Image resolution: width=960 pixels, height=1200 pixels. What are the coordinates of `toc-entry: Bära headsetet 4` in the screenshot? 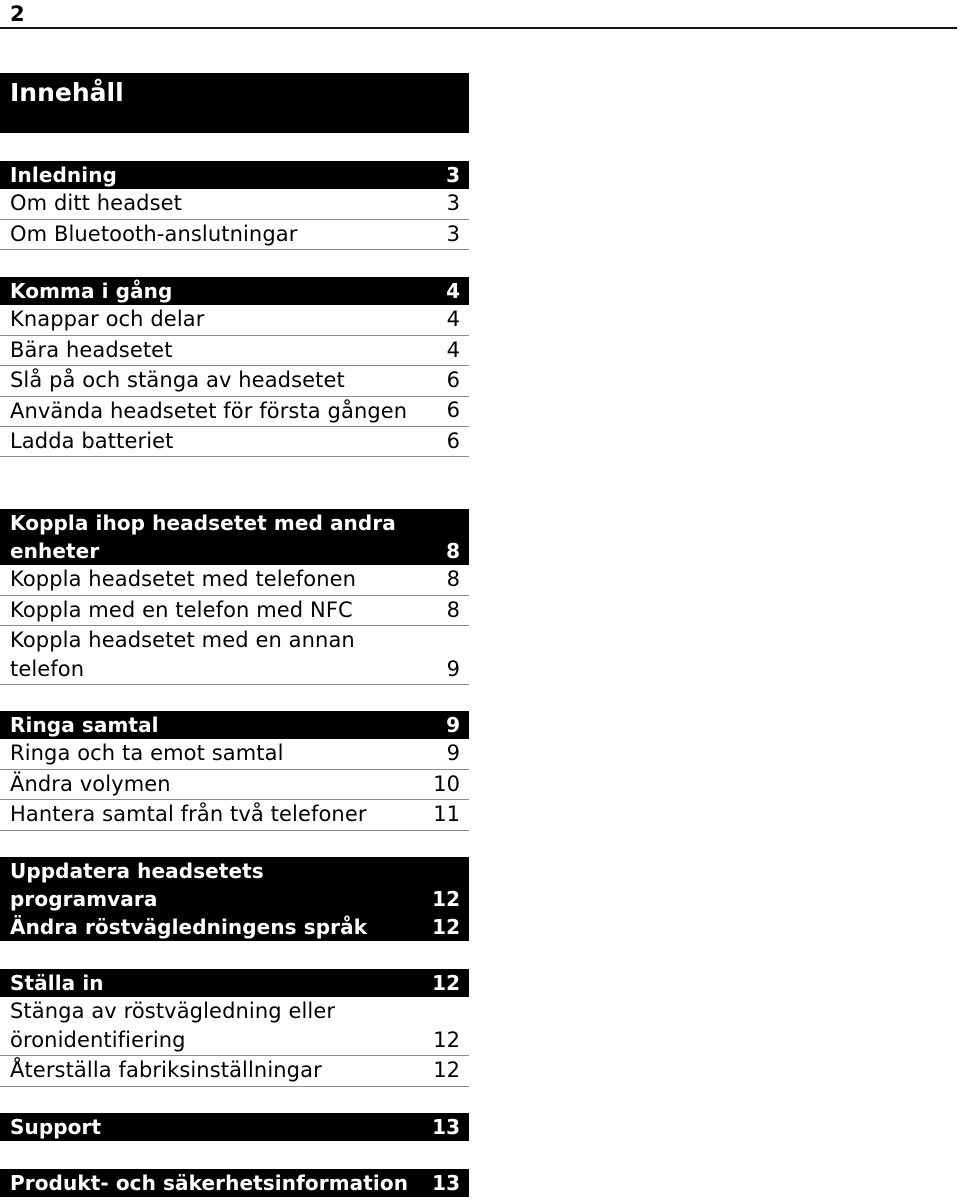 It's located at (234, 351).